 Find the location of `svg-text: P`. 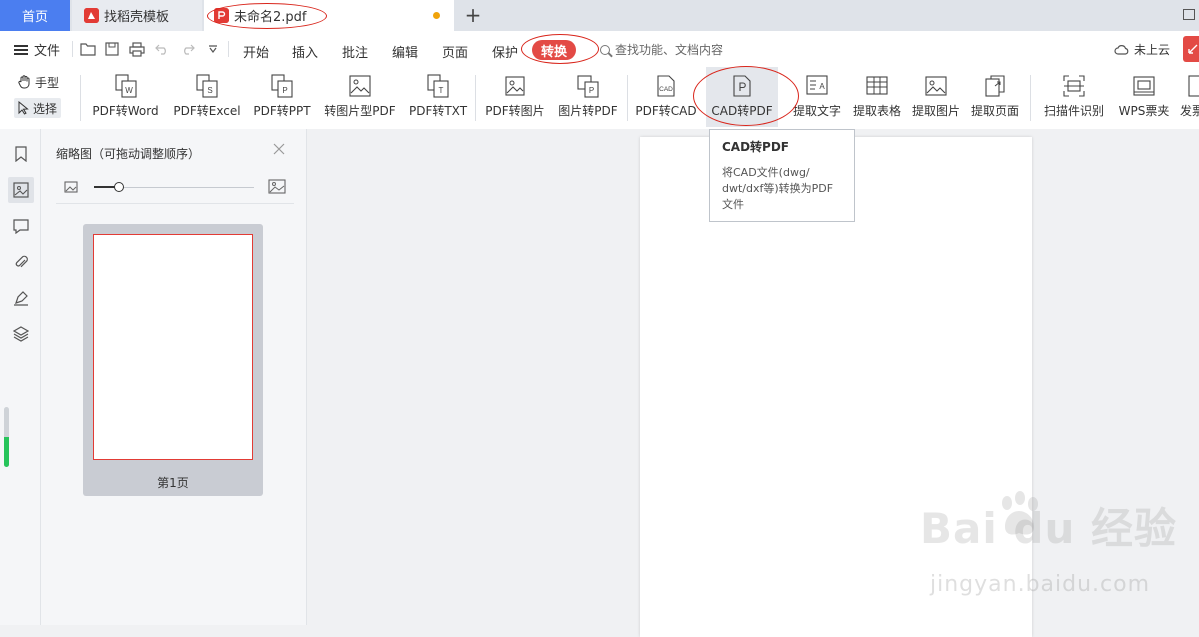

svg-text: P is located at coordinates (284, 90).